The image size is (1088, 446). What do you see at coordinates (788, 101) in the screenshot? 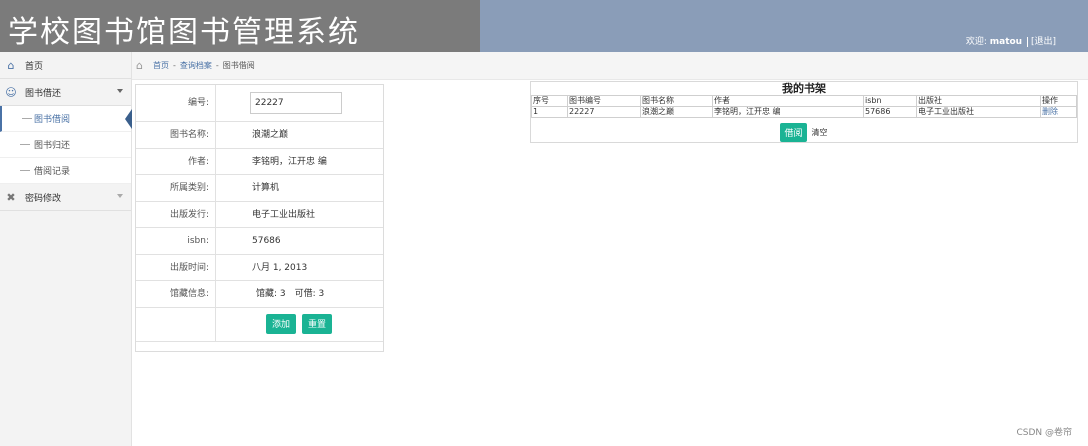
I see `column-header: 作者` at bounding box center [788, 101].